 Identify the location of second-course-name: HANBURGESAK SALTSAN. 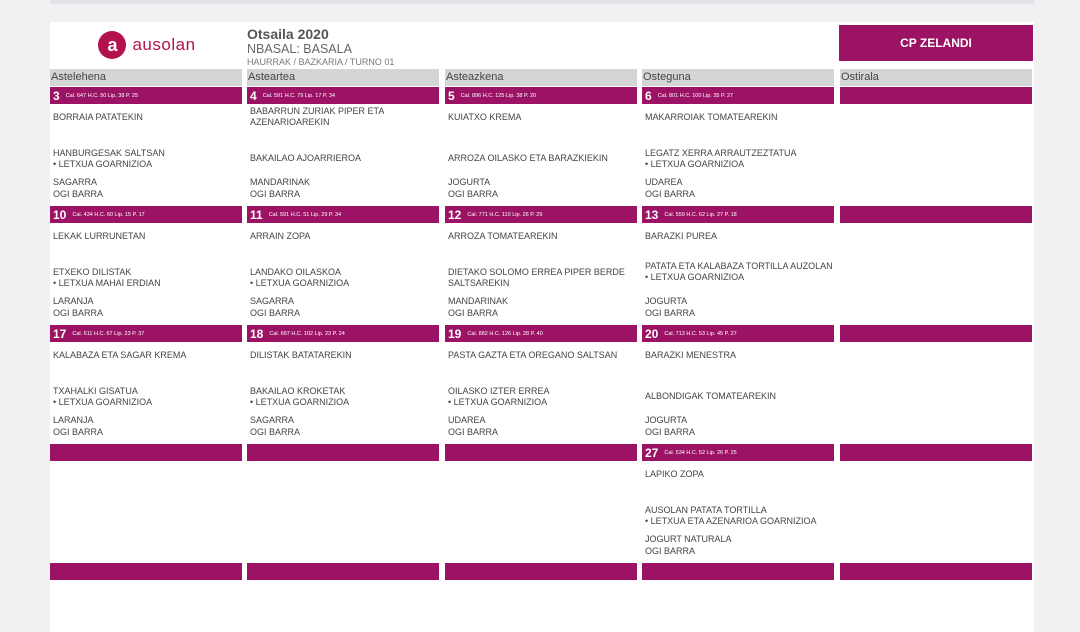
(109, 152).